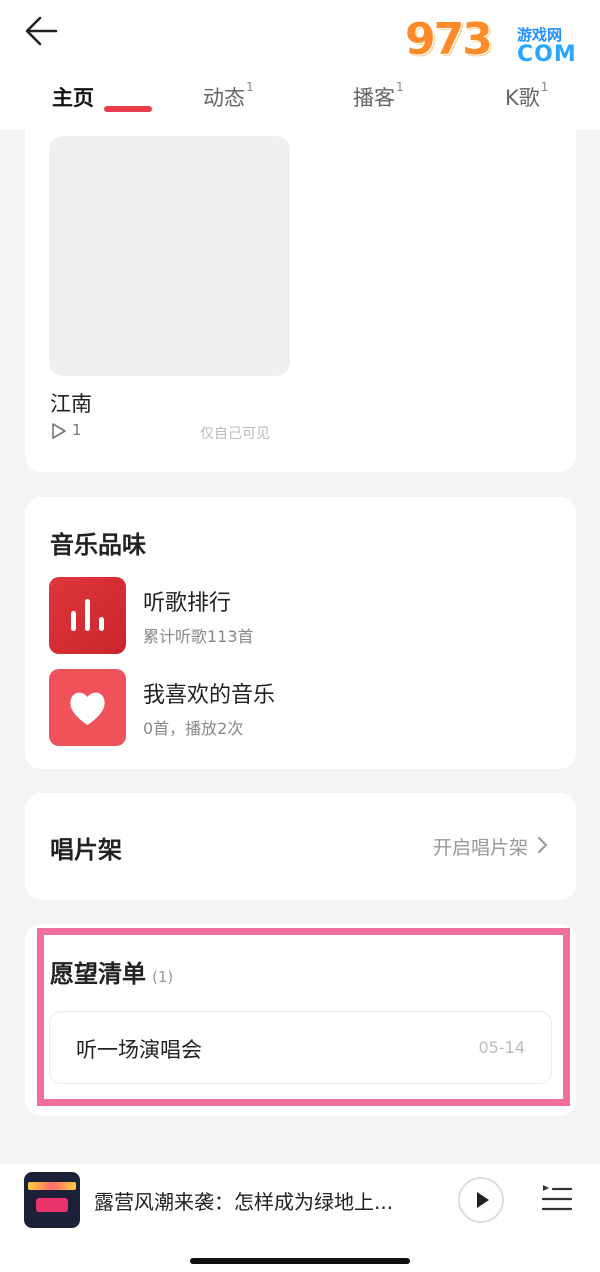  I want to click on tab-label: K歌, so click(522, 98).